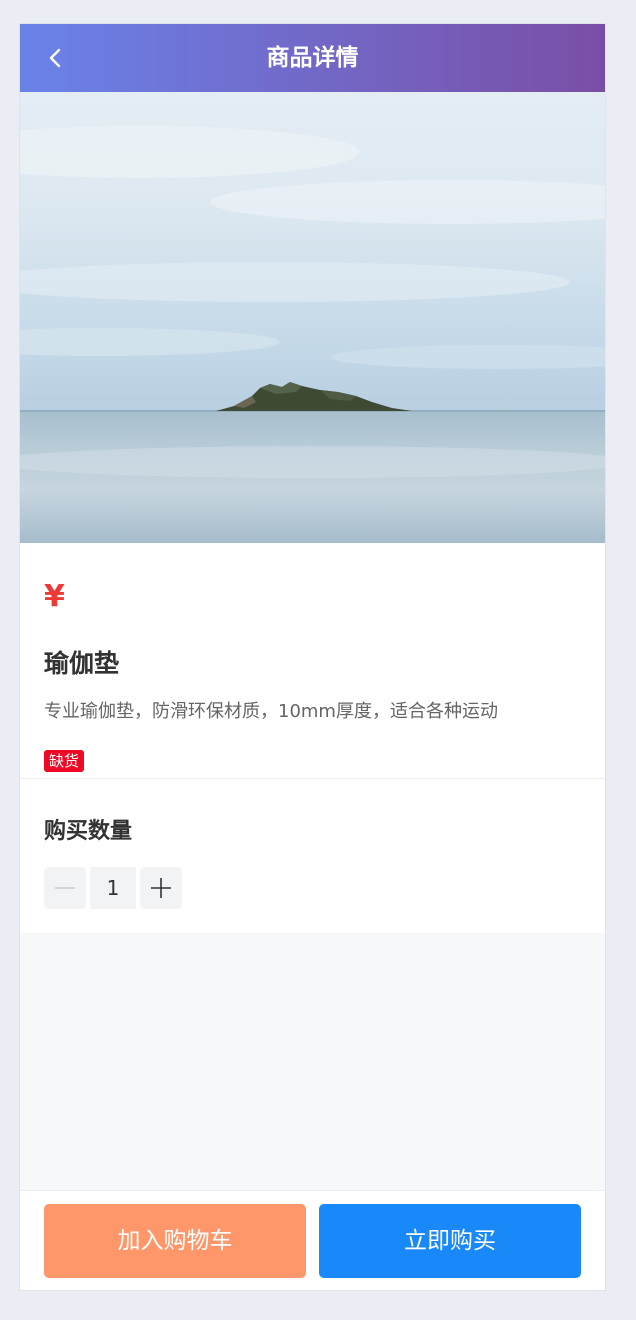 This screenshot has width=636, height=1320. What do you see at coordinates (312, 1240) in the screenshot?
I see `action-bar: 加入购物车 立即购买` at bounding box center [312, 1240].